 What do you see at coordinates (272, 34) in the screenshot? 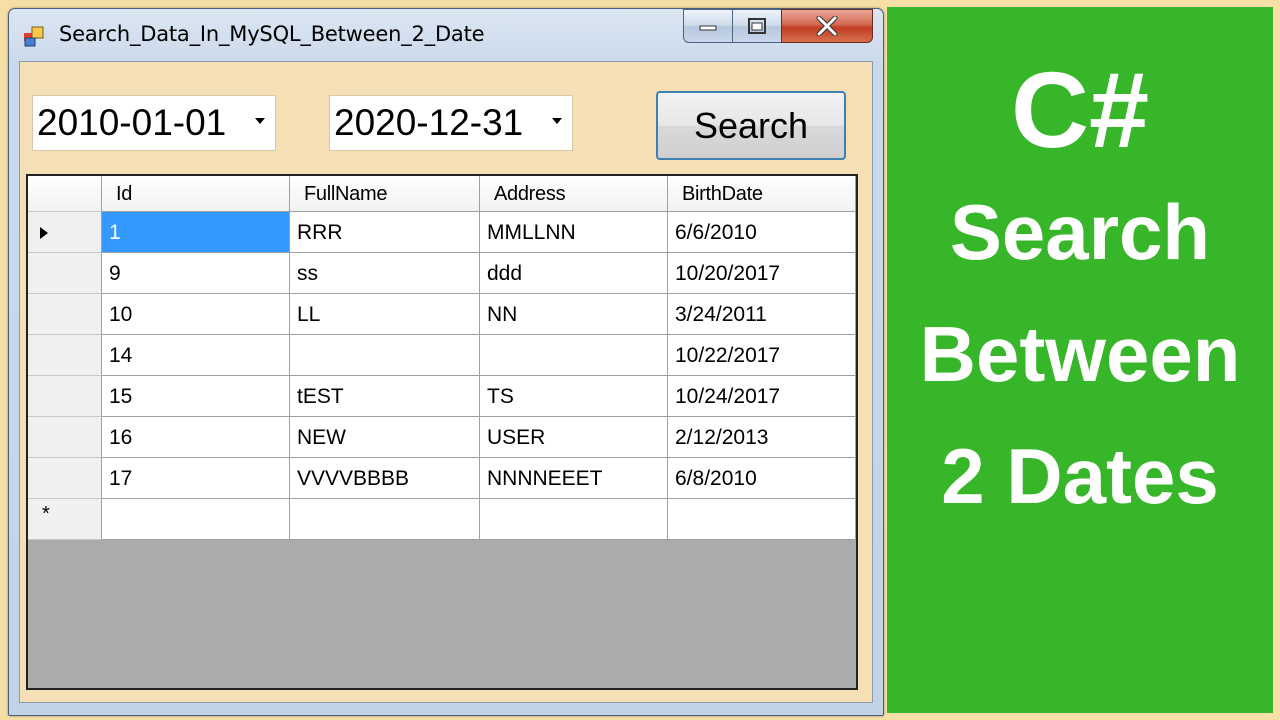
I see `window-title: Search_Data_In_MySQL_Between_2_Date` at bounding box center [272, 34].